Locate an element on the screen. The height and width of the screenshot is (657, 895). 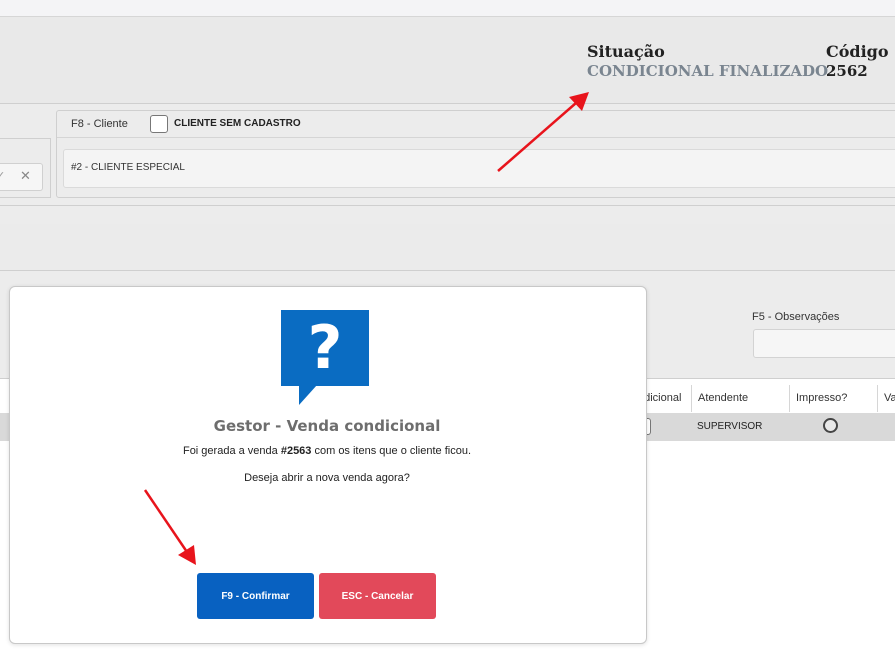
question-icon-tail is located at coordinates (308, 395).